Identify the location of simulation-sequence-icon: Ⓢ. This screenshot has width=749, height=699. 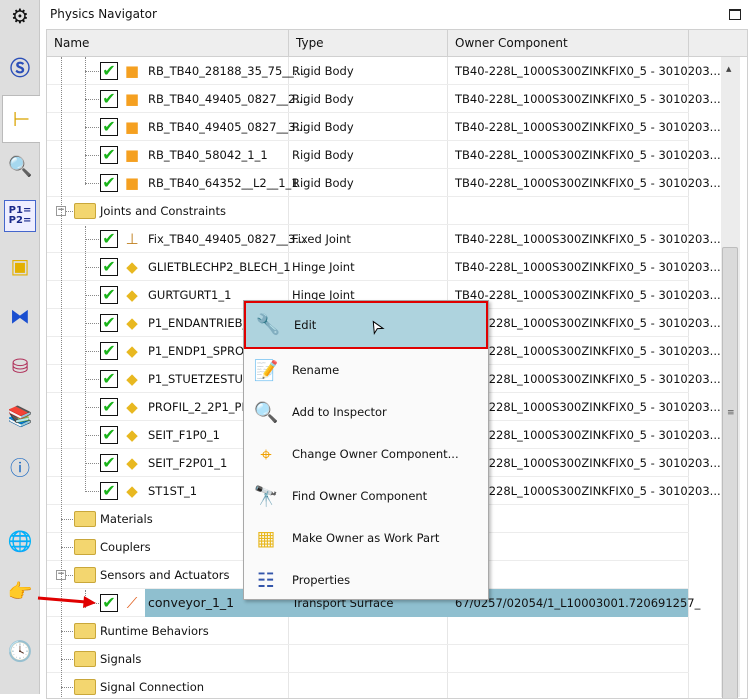
(20, 66).